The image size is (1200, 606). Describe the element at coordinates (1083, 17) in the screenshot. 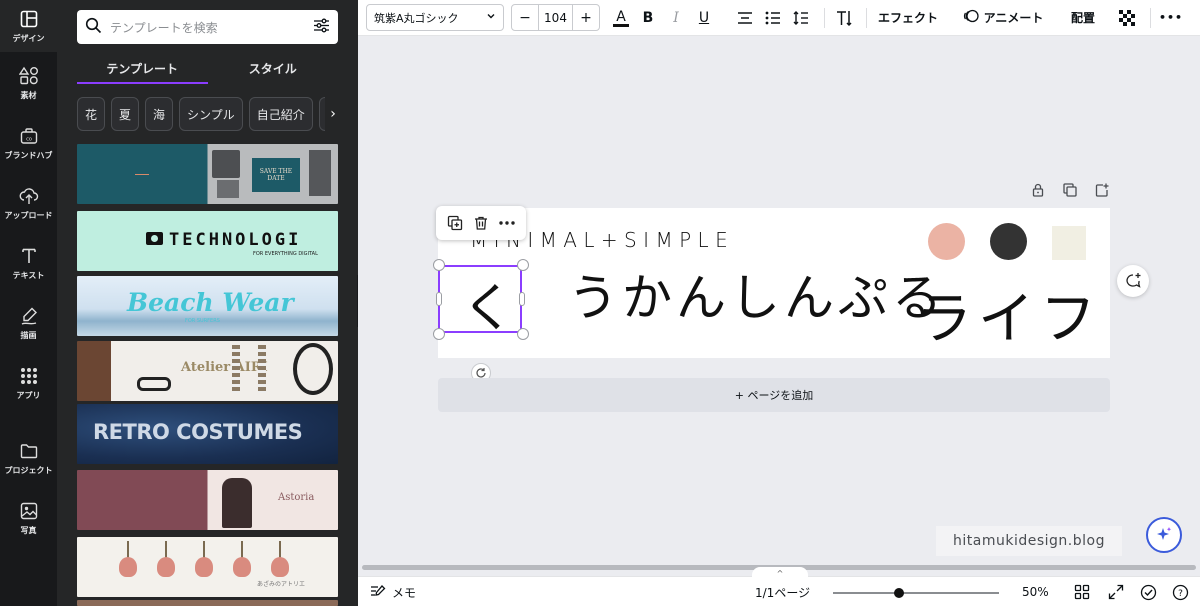

I see `position-button: 配置` at that location.